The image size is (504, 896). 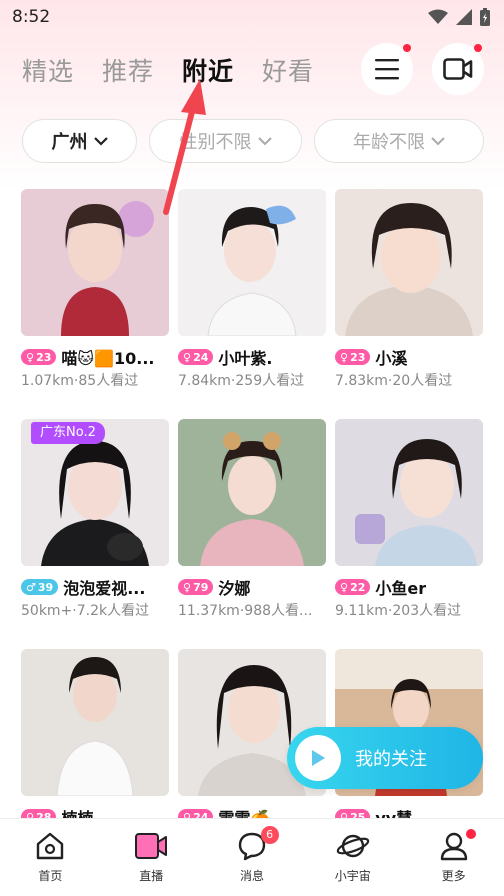 I want to click on tab-recommended: 推荐, so click(x=128, y=70).